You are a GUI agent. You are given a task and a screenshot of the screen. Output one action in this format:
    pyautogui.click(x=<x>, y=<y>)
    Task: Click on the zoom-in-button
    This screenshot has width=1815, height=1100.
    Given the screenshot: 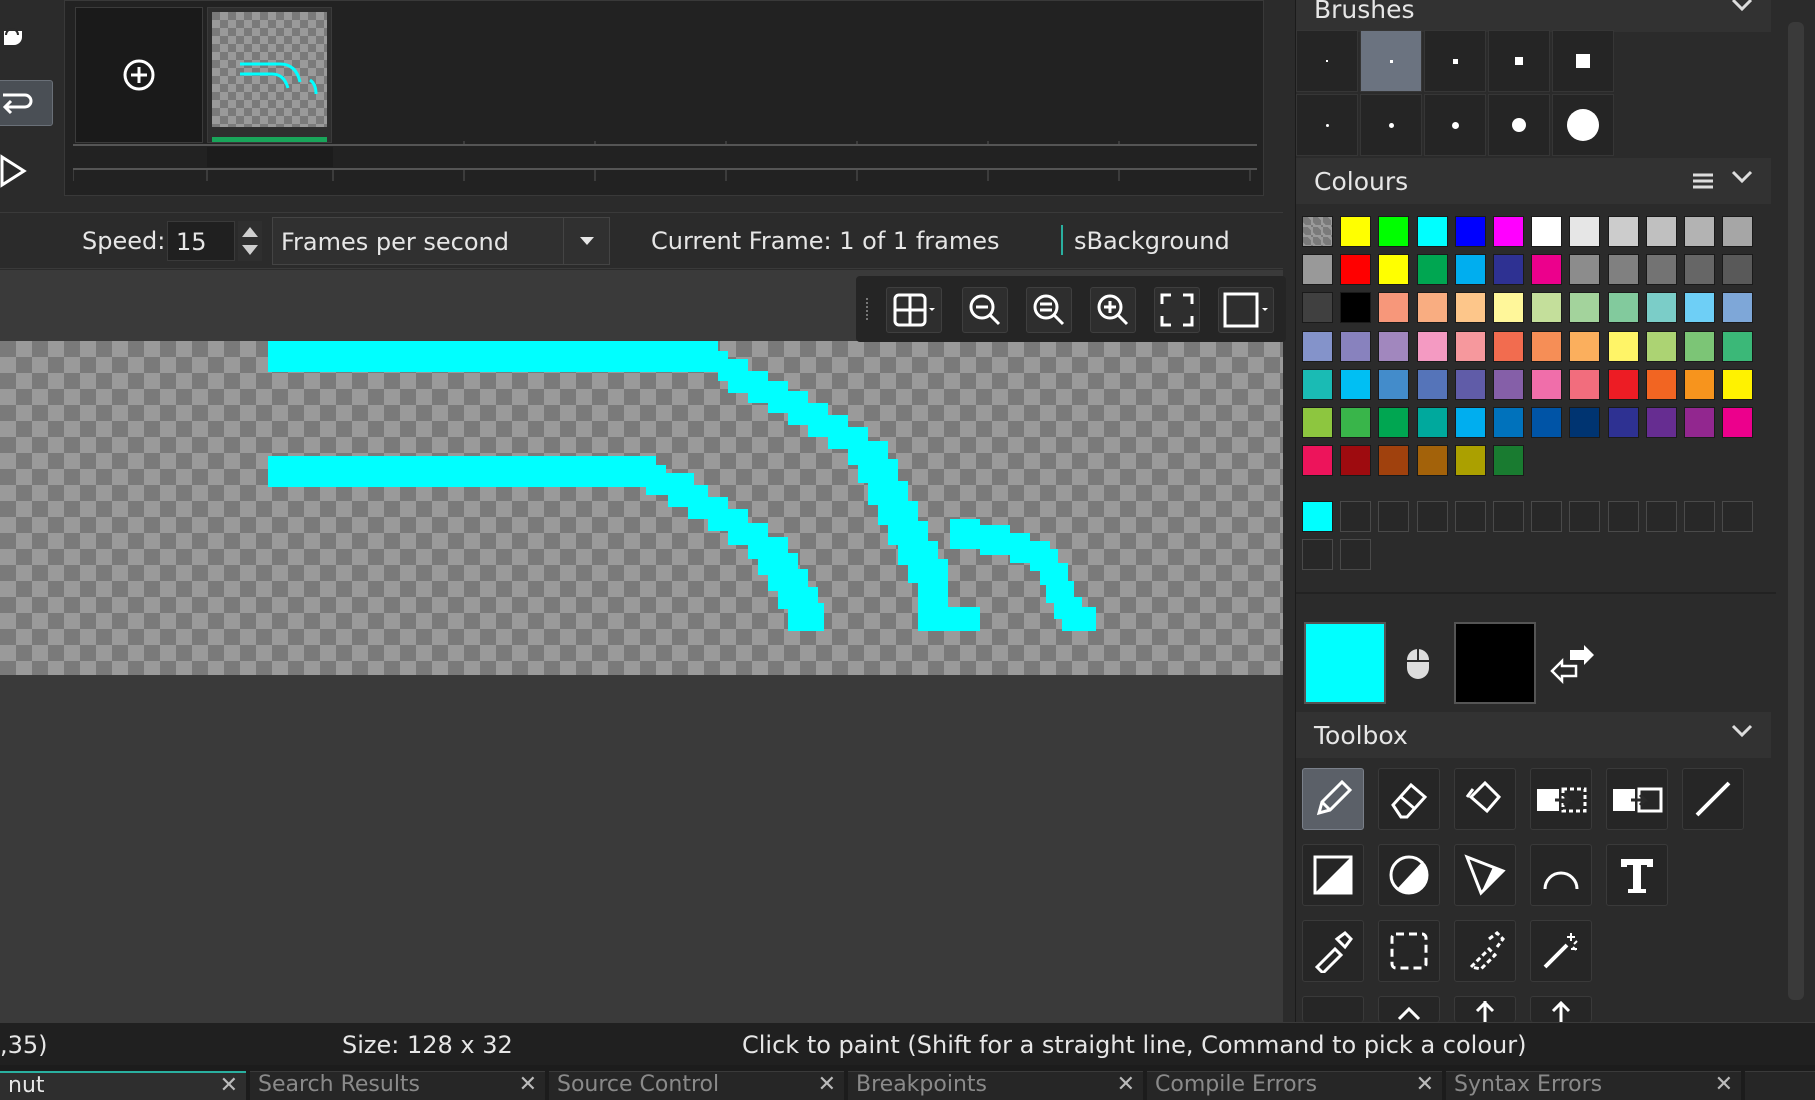 What is the action you would take?
    pyautogui.click(x=1113, y=310)
    